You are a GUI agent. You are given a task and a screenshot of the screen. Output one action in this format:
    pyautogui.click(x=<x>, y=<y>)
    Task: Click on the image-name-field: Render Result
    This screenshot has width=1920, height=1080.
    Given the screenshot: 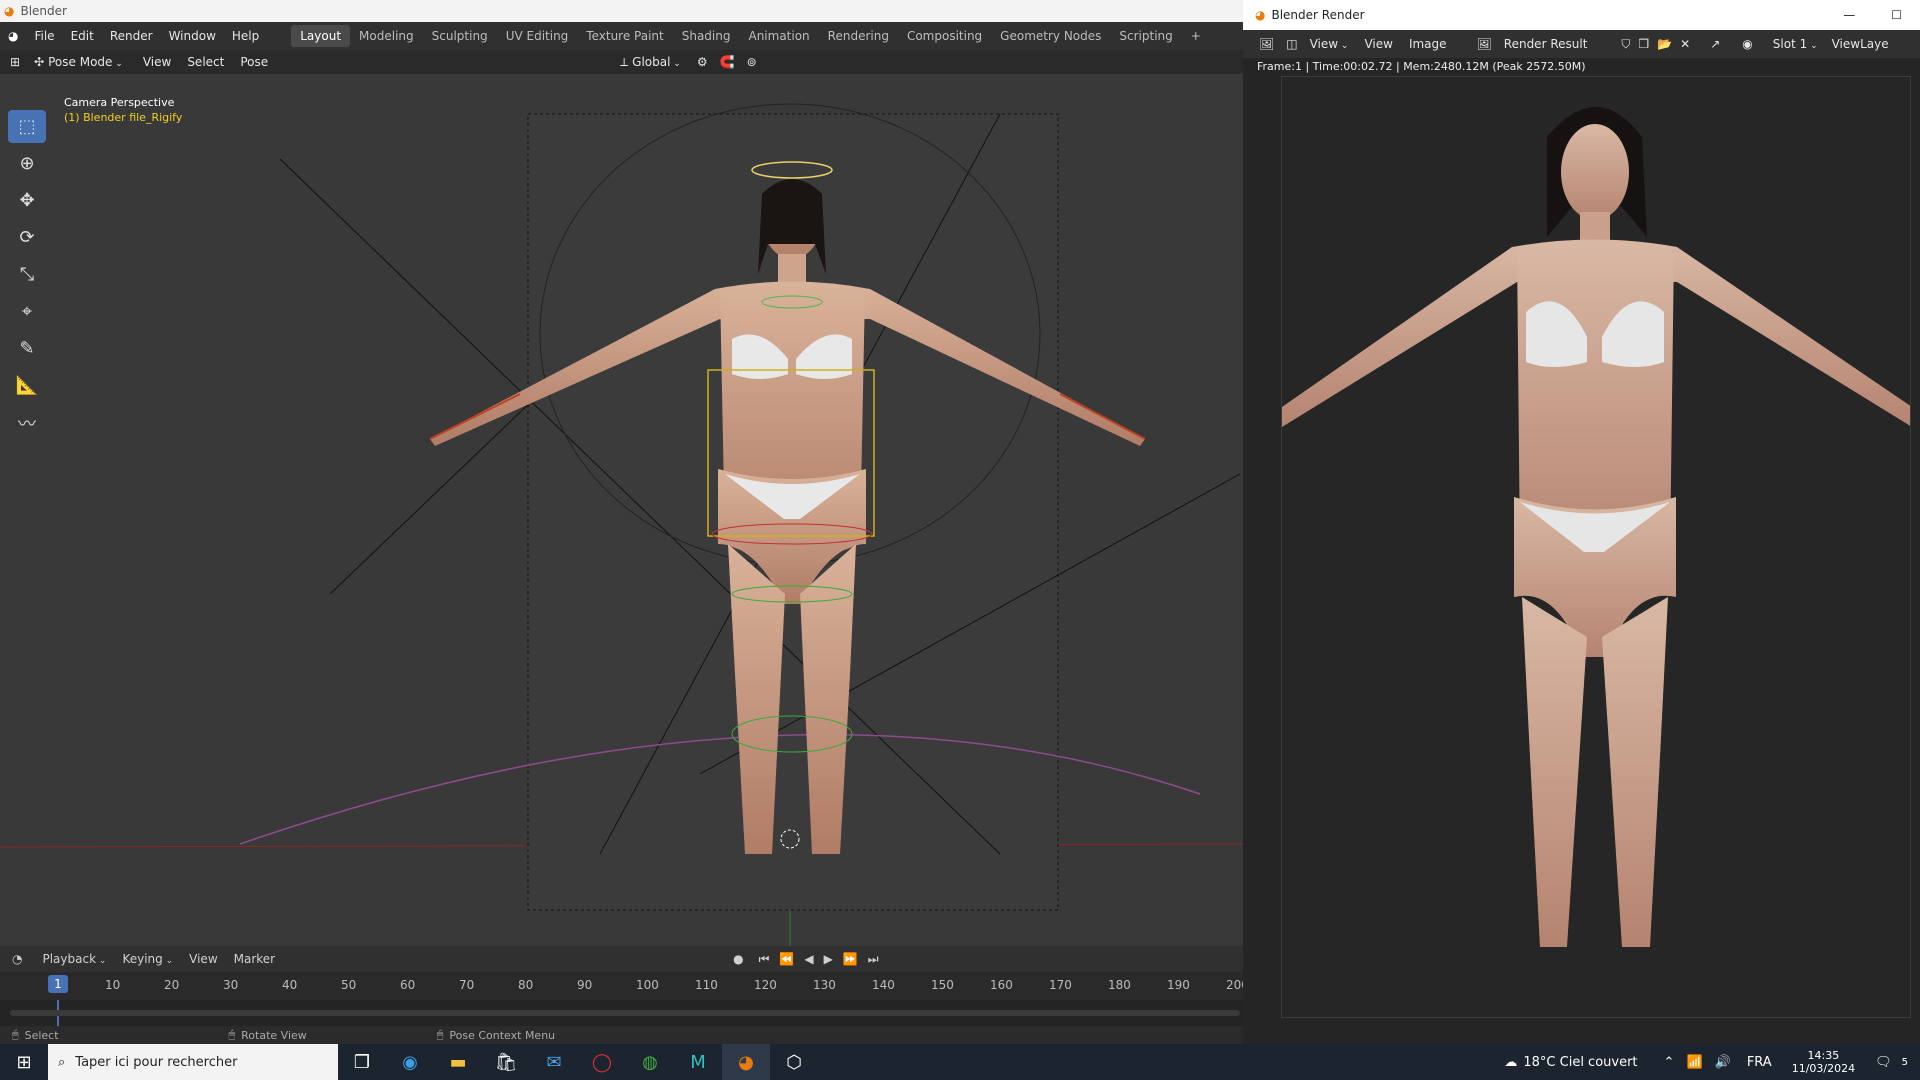 What is the action you would take?
    pyautogui.click(x=1559, y=44)
    